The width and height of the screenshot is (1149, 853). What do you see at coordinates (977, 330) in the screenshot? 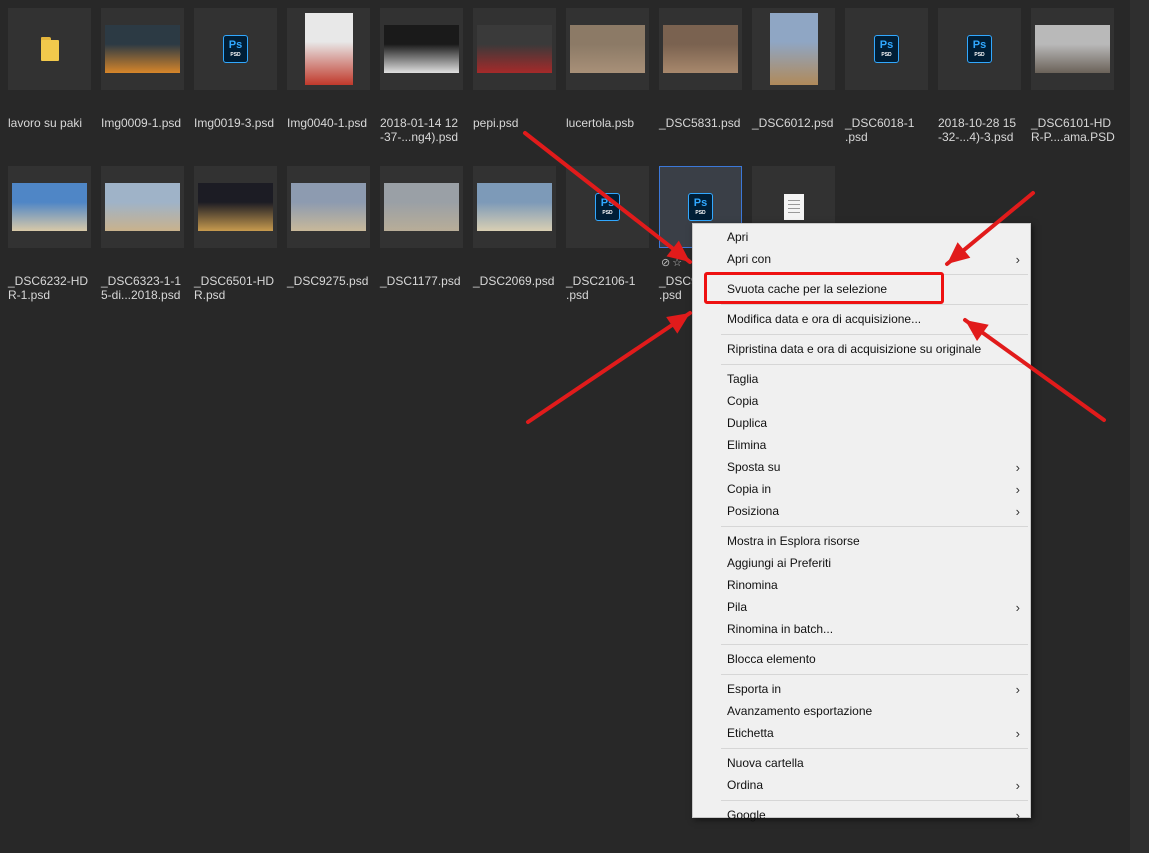
I see `arrow-from-bottom-right-head` at bounding box center [977, 330].